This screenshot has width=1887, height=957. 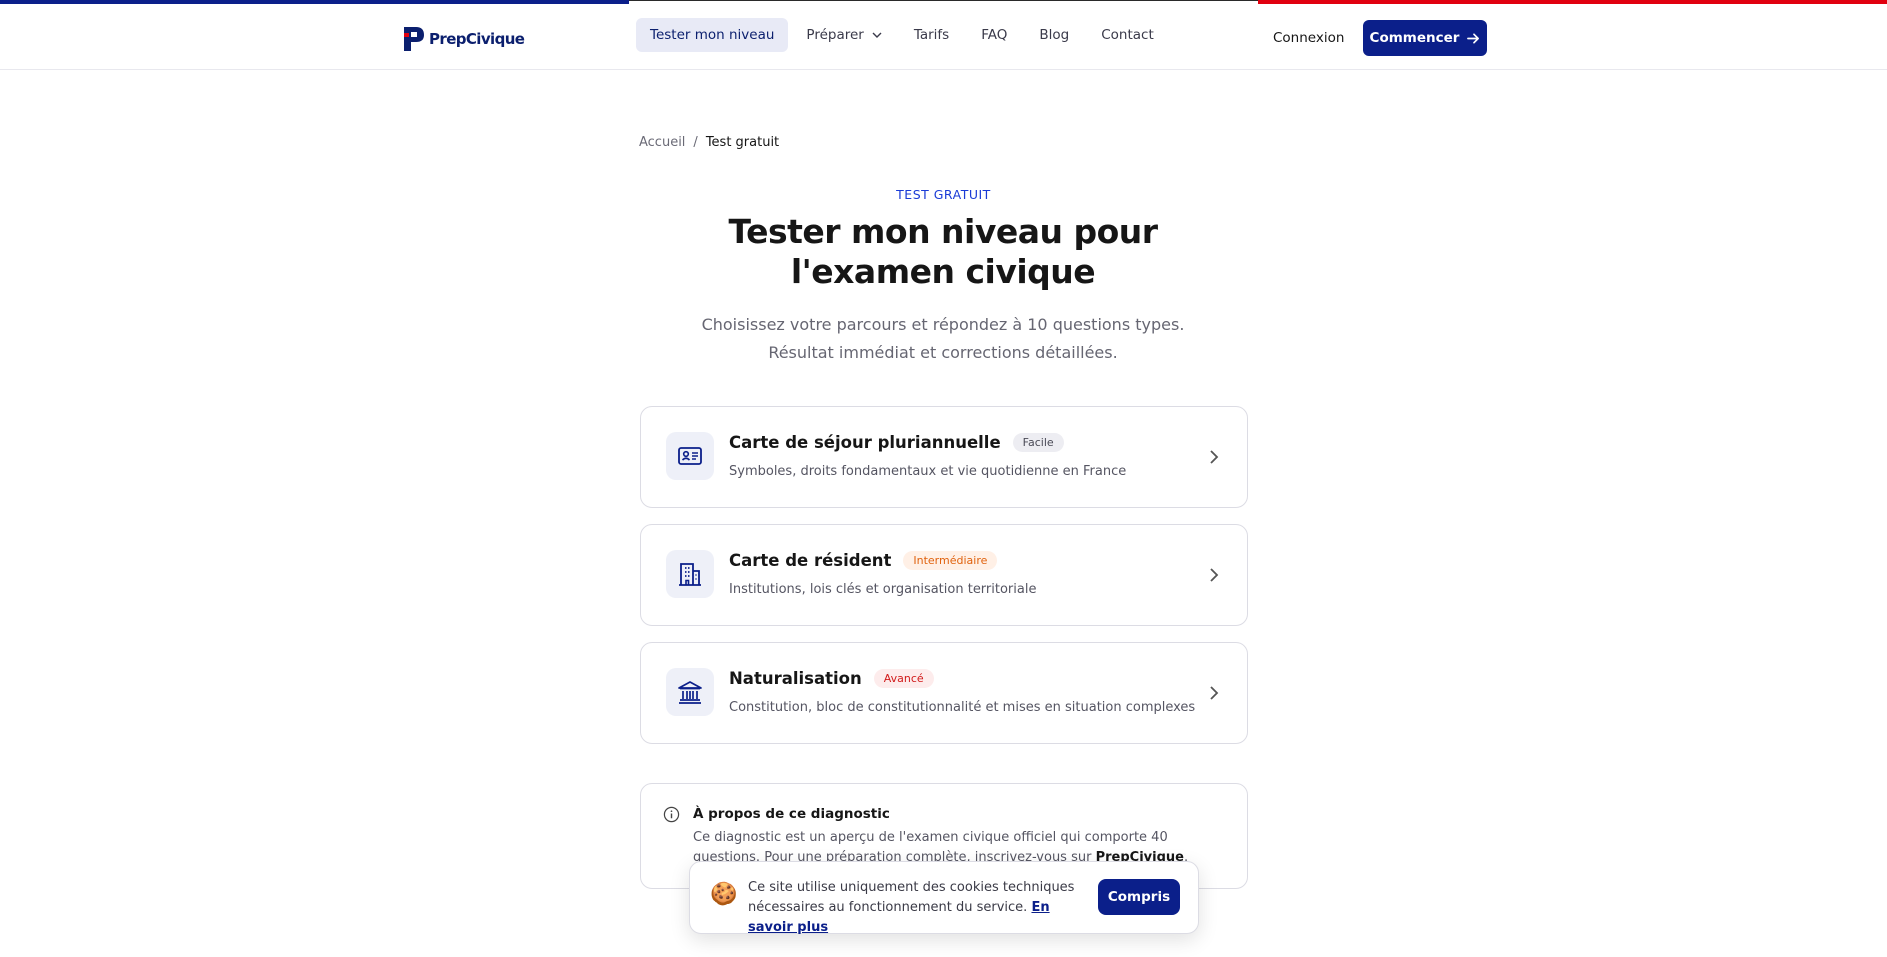 What do you see at coordinates (742, 142) in the screenshot?
I see `breadcrumb-current: Test gratuit` at bounding box center [742, 142].